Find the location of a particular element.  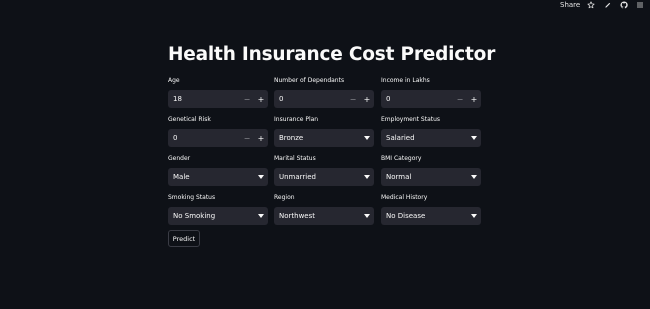

insurance-plan-select: Bronze is located at coordinates (324, 138).